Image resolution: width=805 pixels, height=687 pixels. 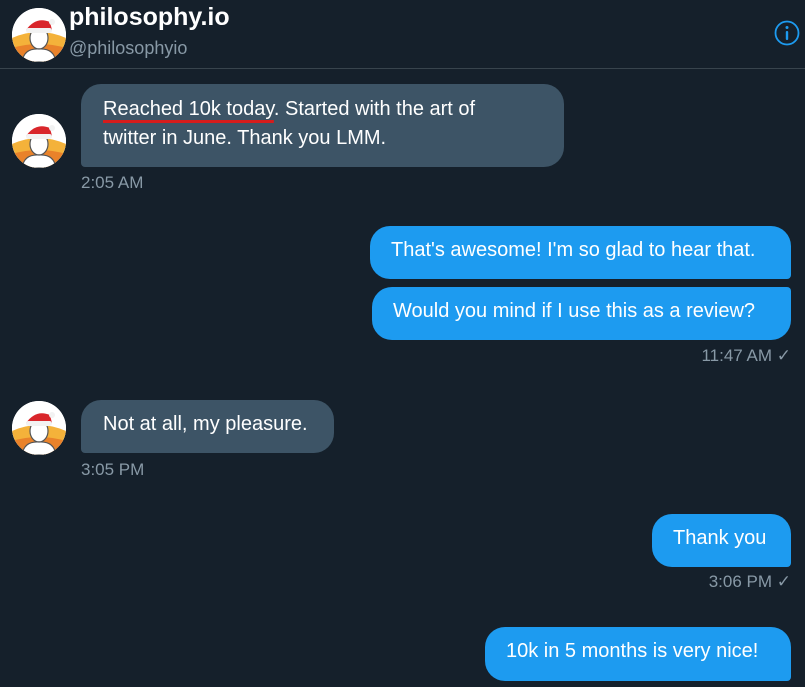 I want to click on contact-name: philosophy.io, so click(x=149, y=17).